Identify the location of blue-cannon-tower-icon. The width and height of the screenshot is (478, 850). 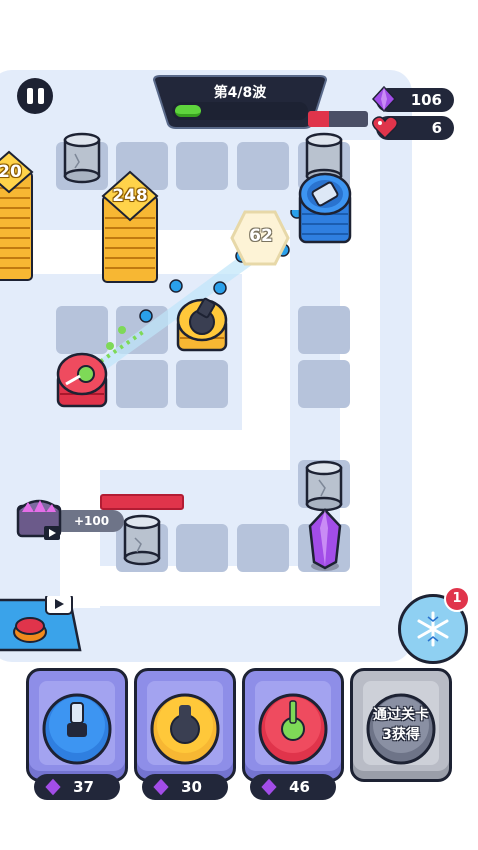
(325, 209).